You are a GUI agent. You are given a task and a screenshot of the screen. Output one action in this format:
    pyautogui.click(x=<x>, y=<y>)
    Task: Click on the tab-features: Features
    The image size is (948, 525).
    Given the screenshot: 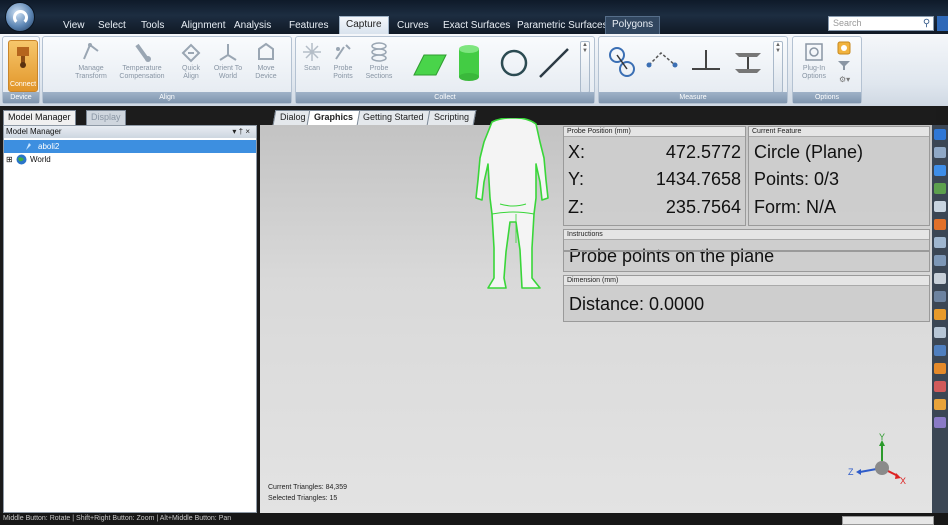 What is the action you would take?
    pyautogui.click(x=308, y=25)
    